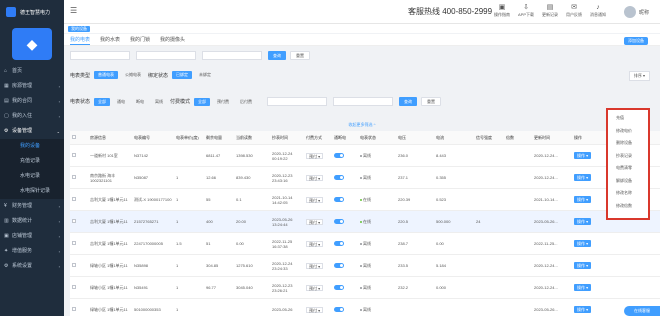 This screenshot has width=660, height=316. What do you see at coordinates (140, 102) in the screenshot?
I see `meter-status-off: 断电` at bounding box center [140, 102].